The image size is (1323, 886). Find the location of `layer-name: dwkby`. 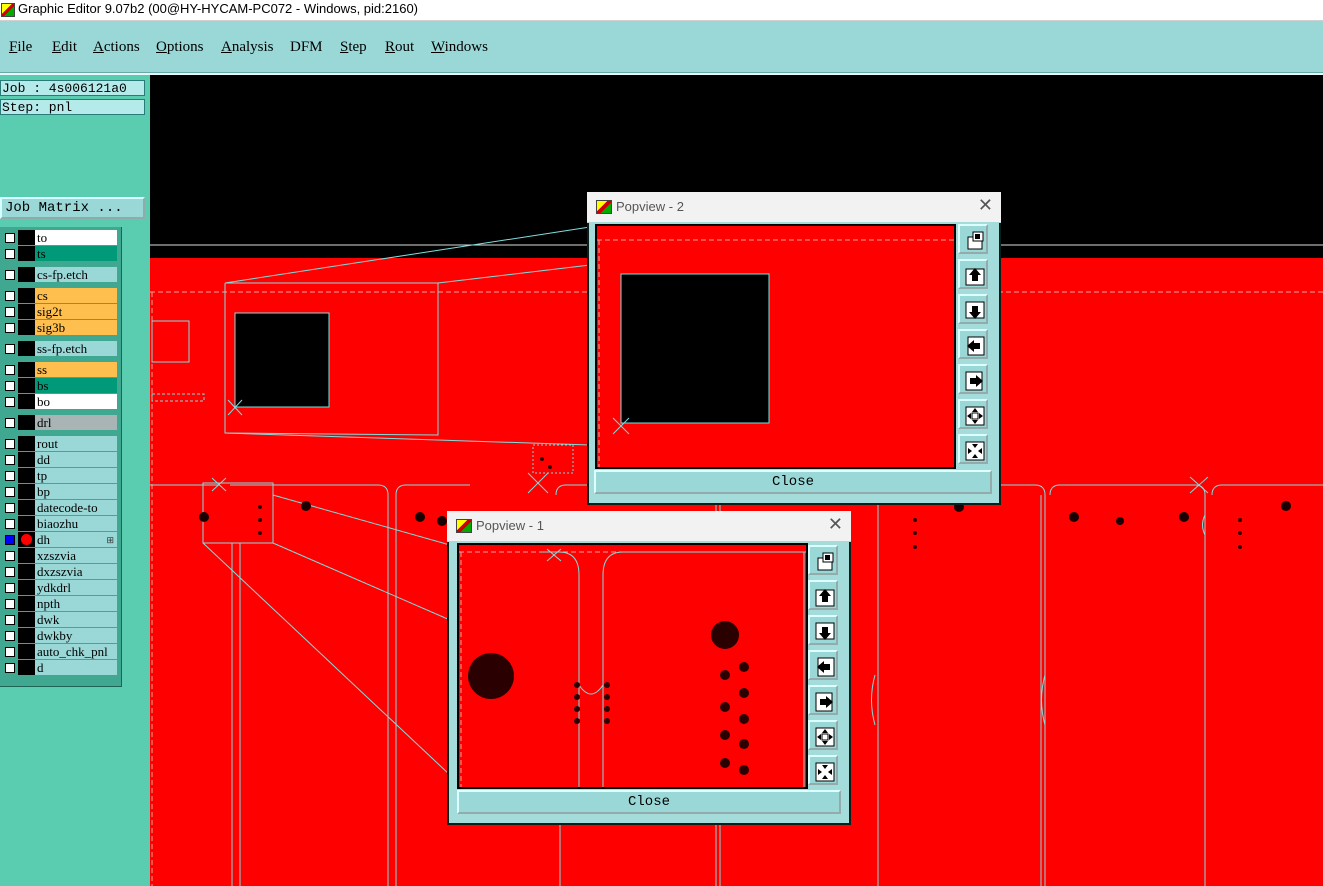

layer-name: dwkby is located at coordinates (76, 635).